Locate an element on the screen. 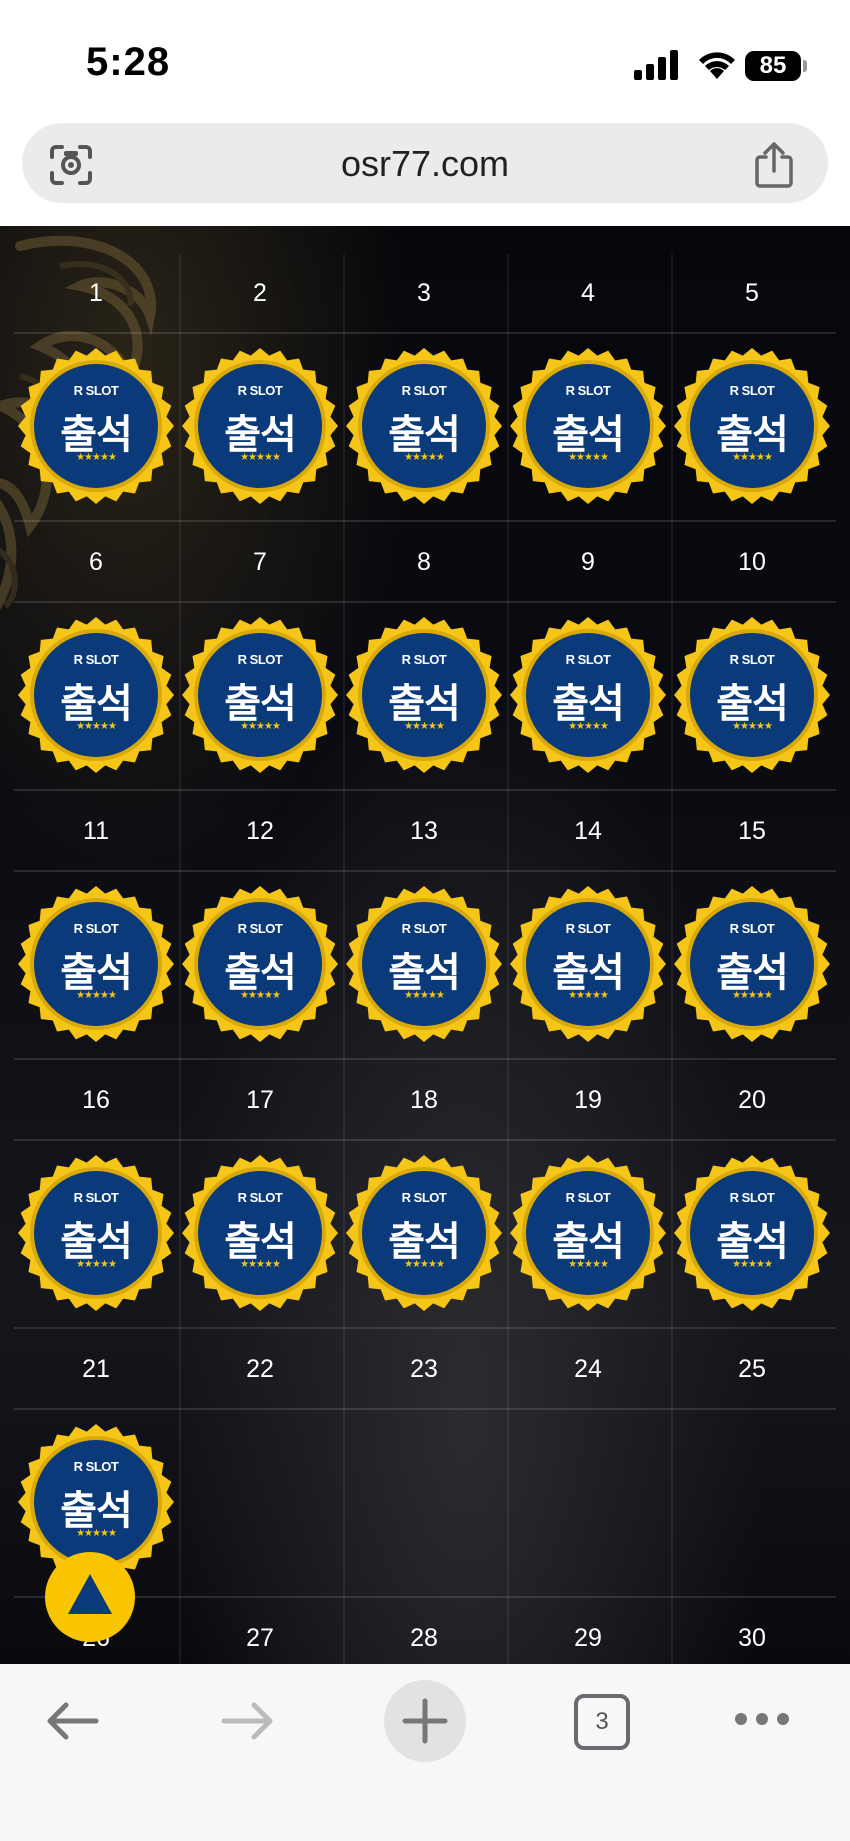  battery-indicator: 85 is located at coordinates (773, 66).